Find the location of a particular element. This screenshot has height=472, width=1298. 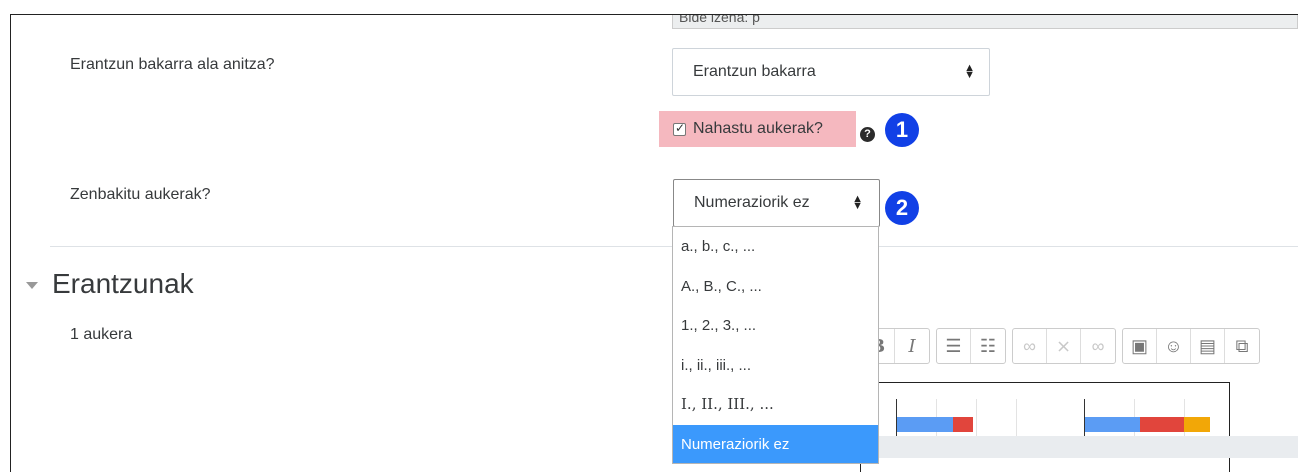

editor-content-area is located at coordinates (1045, 427).